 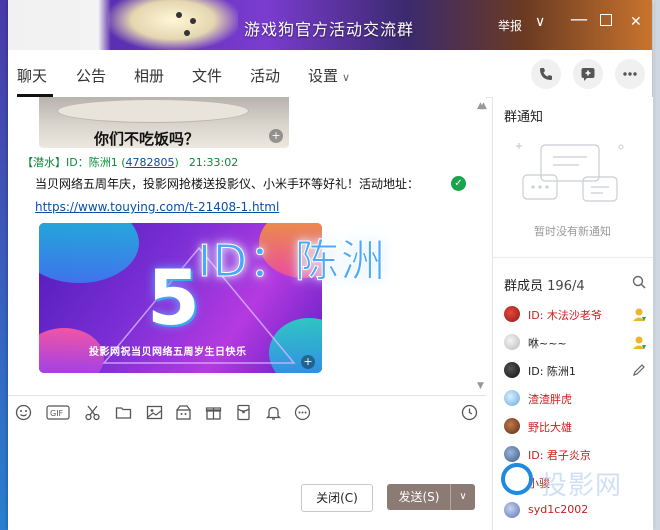 I want to click on message-header: 【潜水】ID：陈洲1 (4782805) 21:33:02, so click(x=130, y=162).